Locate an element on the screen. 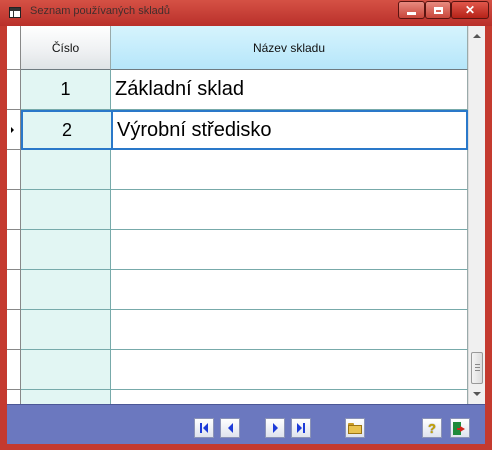  column-header-cislo: Číslo is located at coordinates (66, 48).